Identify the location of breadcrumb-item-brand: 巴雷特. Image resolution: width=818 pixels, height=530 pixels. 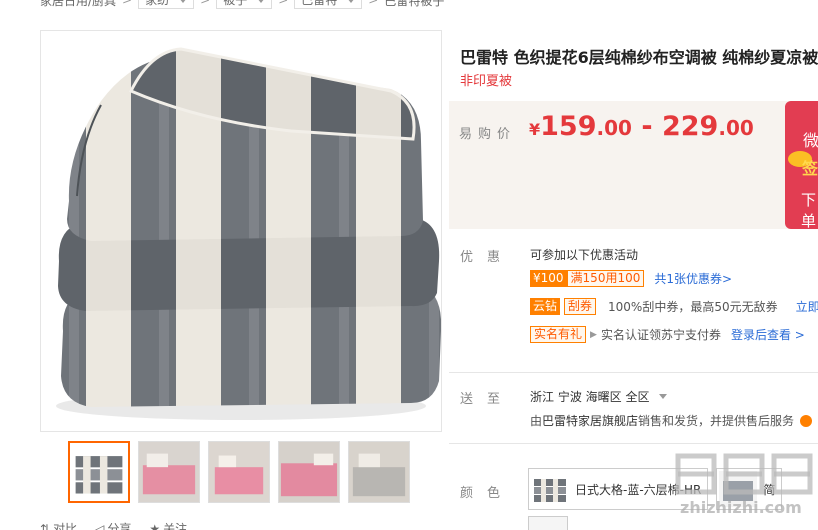
(328, 4).